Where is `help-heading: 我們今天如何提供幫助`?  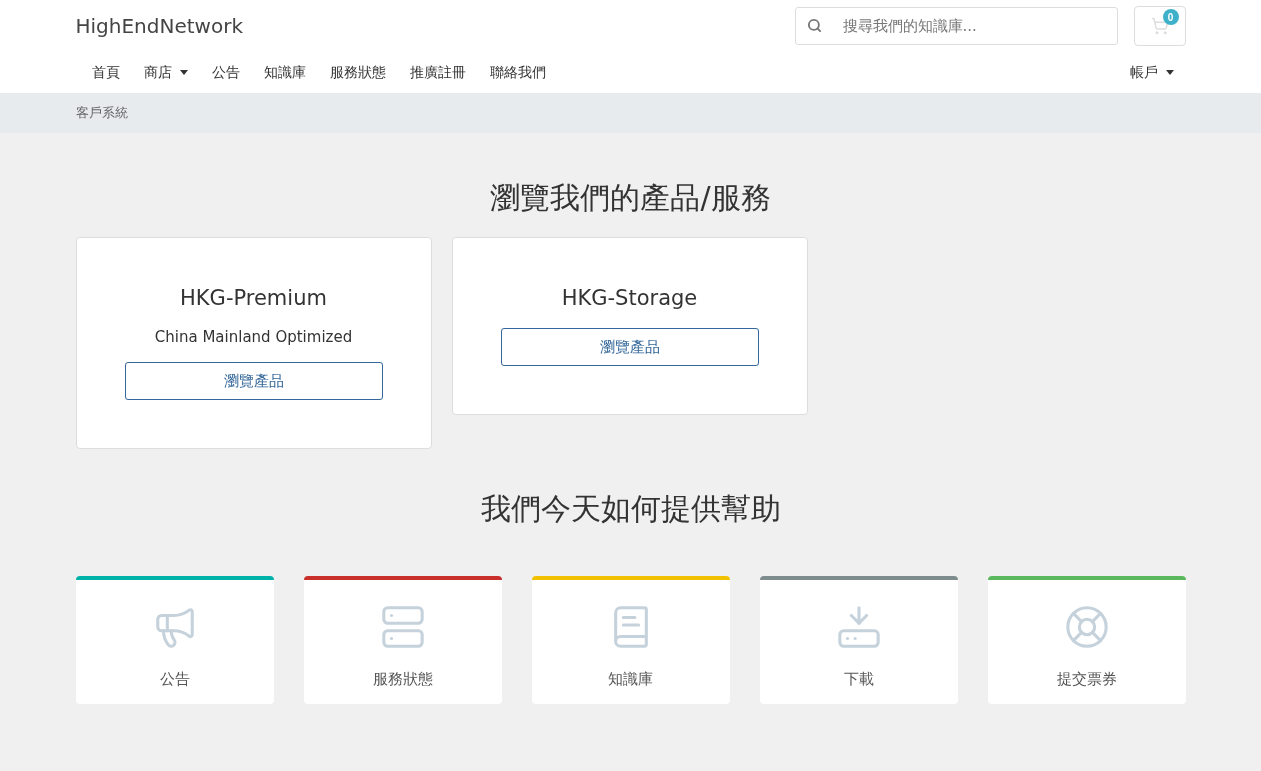
help-heading: 我們今天如何提供幫助 is located at coordinates (630, 509).